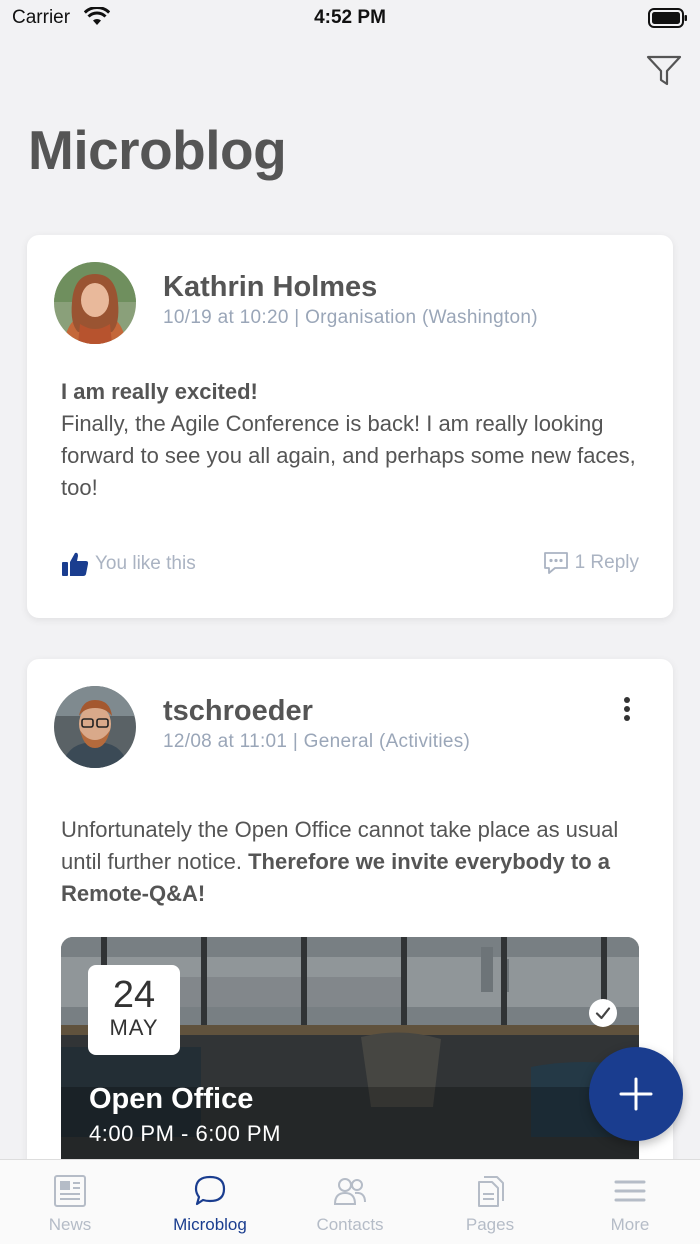 This screenshot has height=1244, width=700. What do you see at coordinates (630, 1224) in the screenshot?
I see `tab-label: More` at bounding box center [630, 1224].